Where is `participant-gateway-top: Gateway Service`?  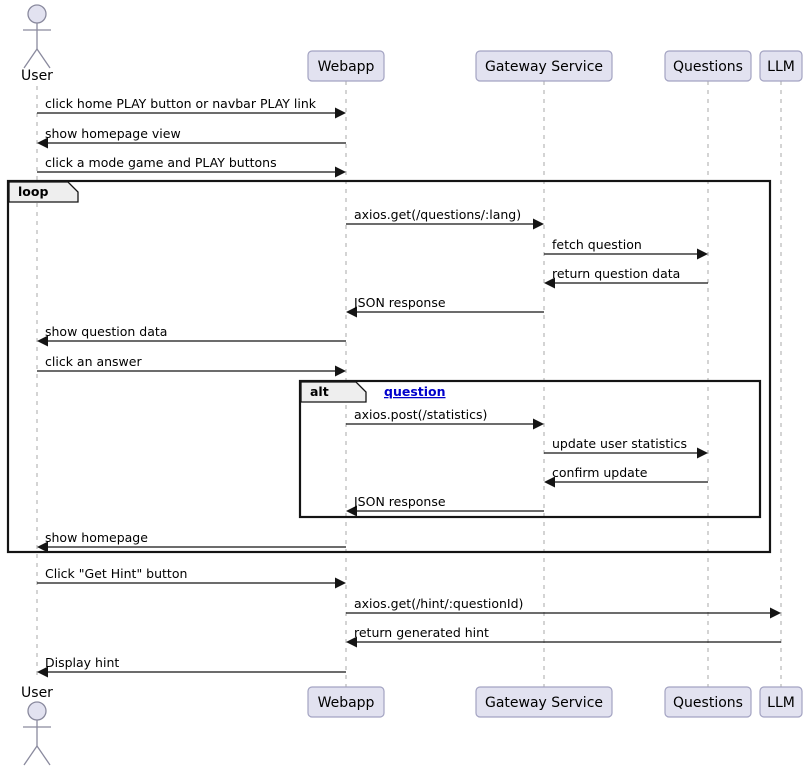 participant-gateway-top: Gateway Service is located at coordinates (544, 66).